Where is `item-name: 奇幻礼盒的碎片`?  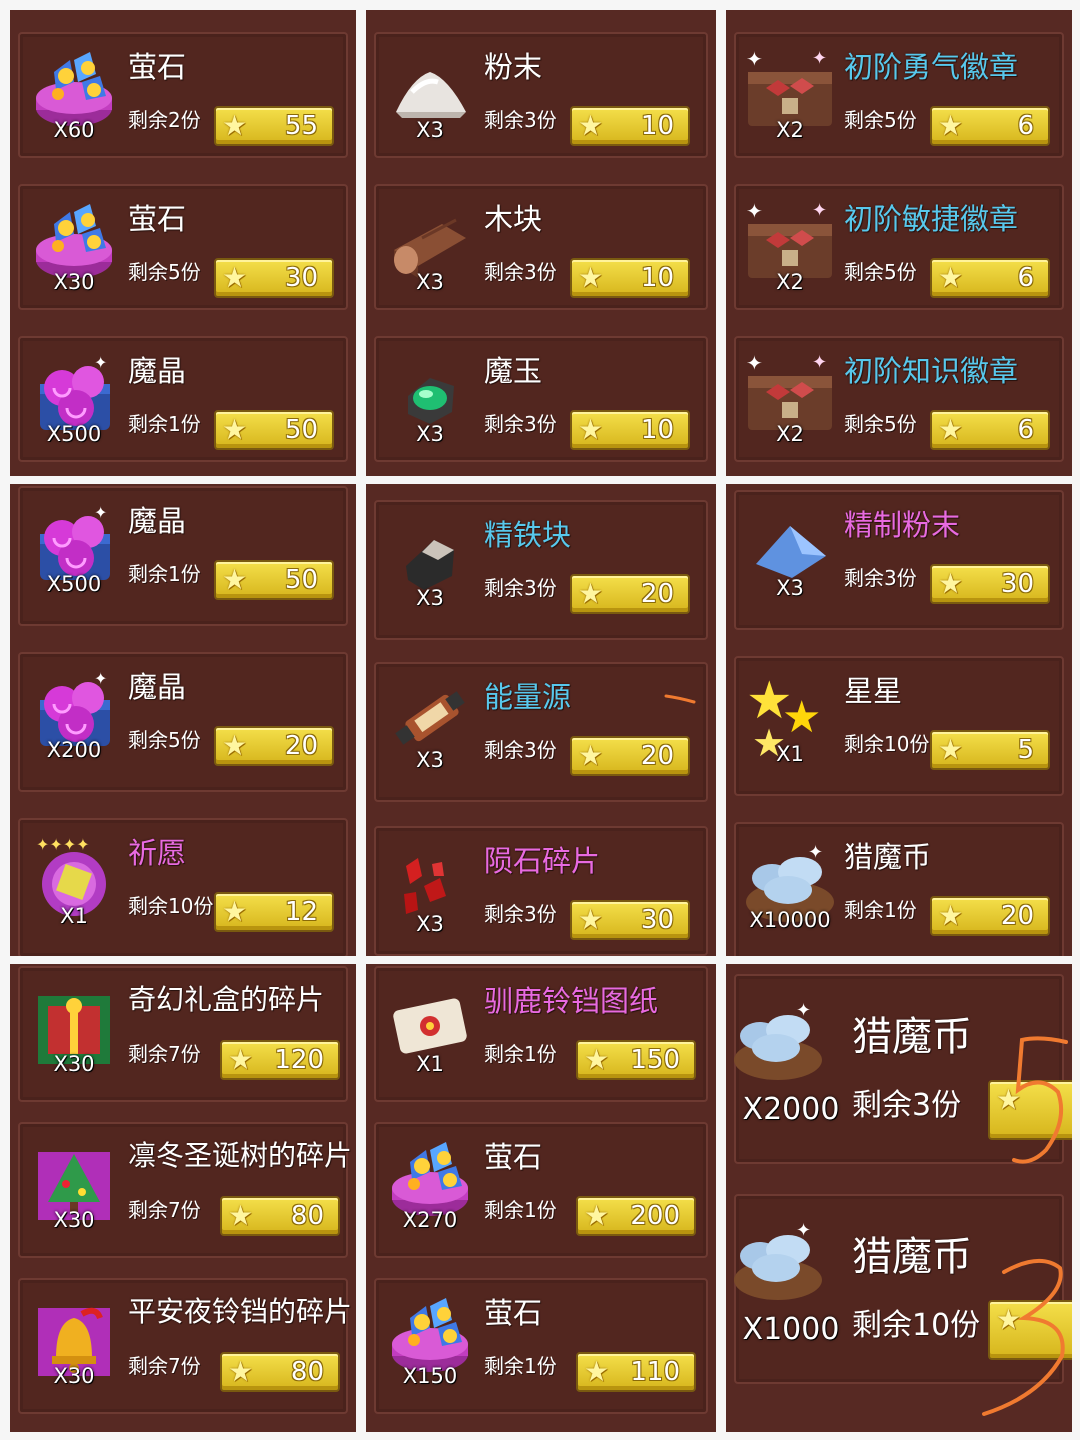 item-name: 奇幻礼盒的碎片 is located at coordinates (226, 999).